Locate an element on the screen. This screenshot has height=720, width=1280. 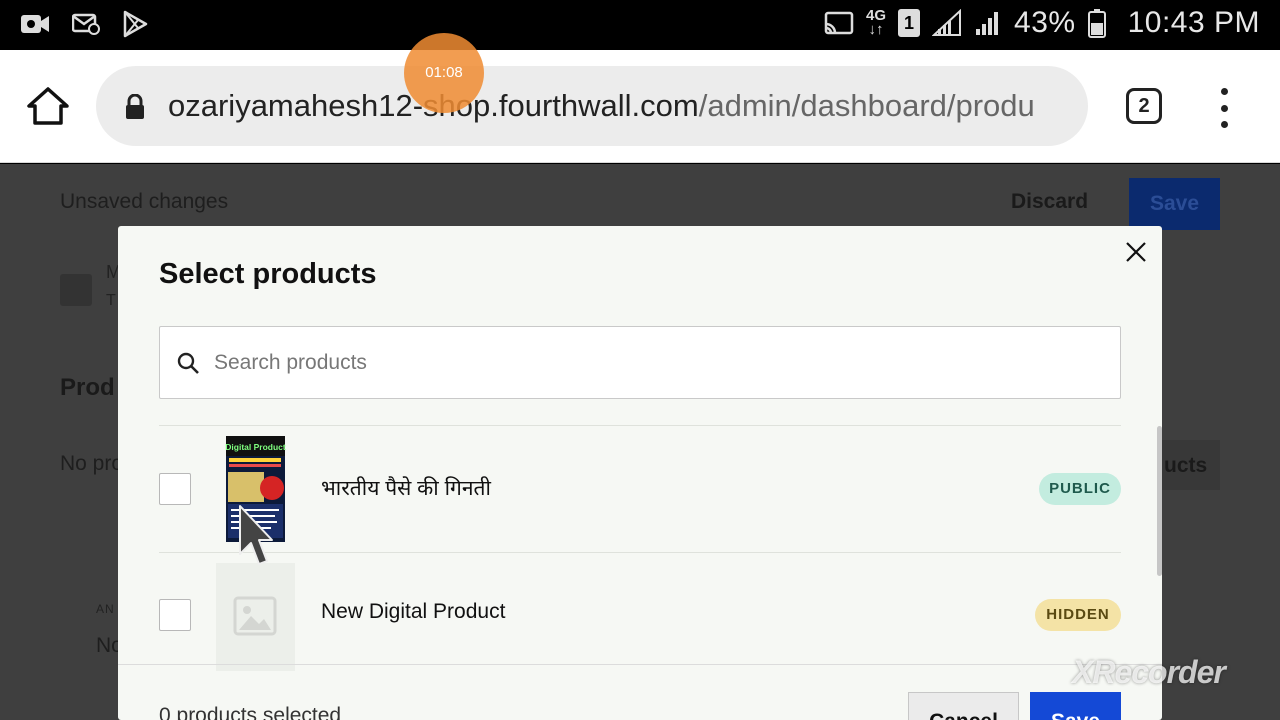
battery-icon is located at coordinates (1096, 23).